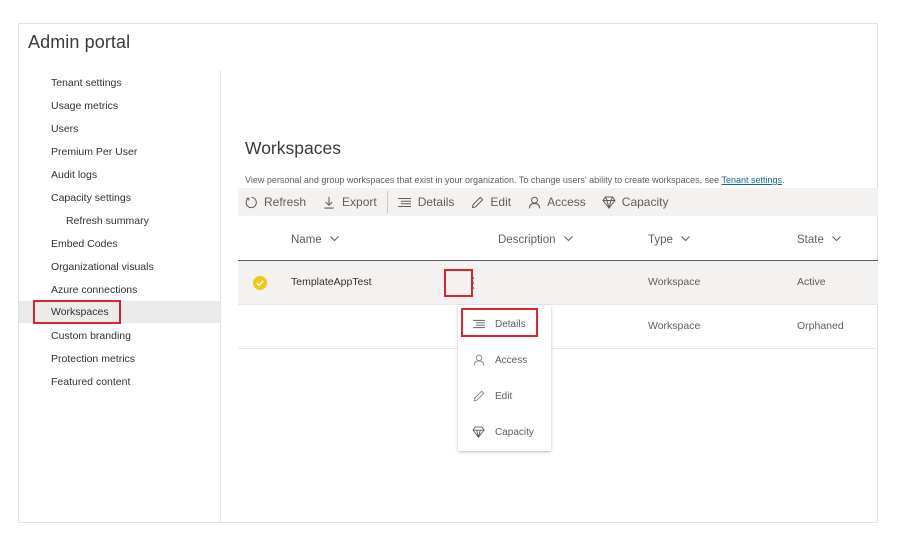 The width and height of the screenshot is (913, 538). What do you see at coordinates (810, 240) in the screenshot?
I see `column-label: State` at bounding box center [810, 240].